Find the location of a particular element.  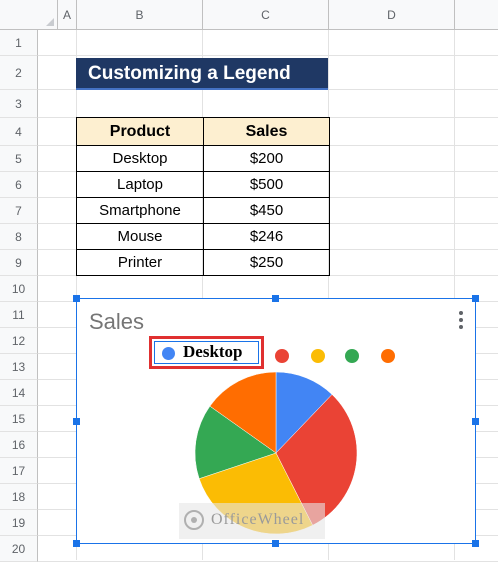

table-row: Smartphone $450 is located at coordinates (203, 210).